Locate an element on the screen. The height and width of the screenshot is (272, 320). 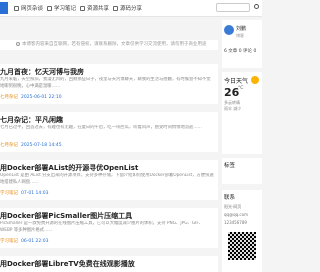
avatar is located at coordinates (229, 30).